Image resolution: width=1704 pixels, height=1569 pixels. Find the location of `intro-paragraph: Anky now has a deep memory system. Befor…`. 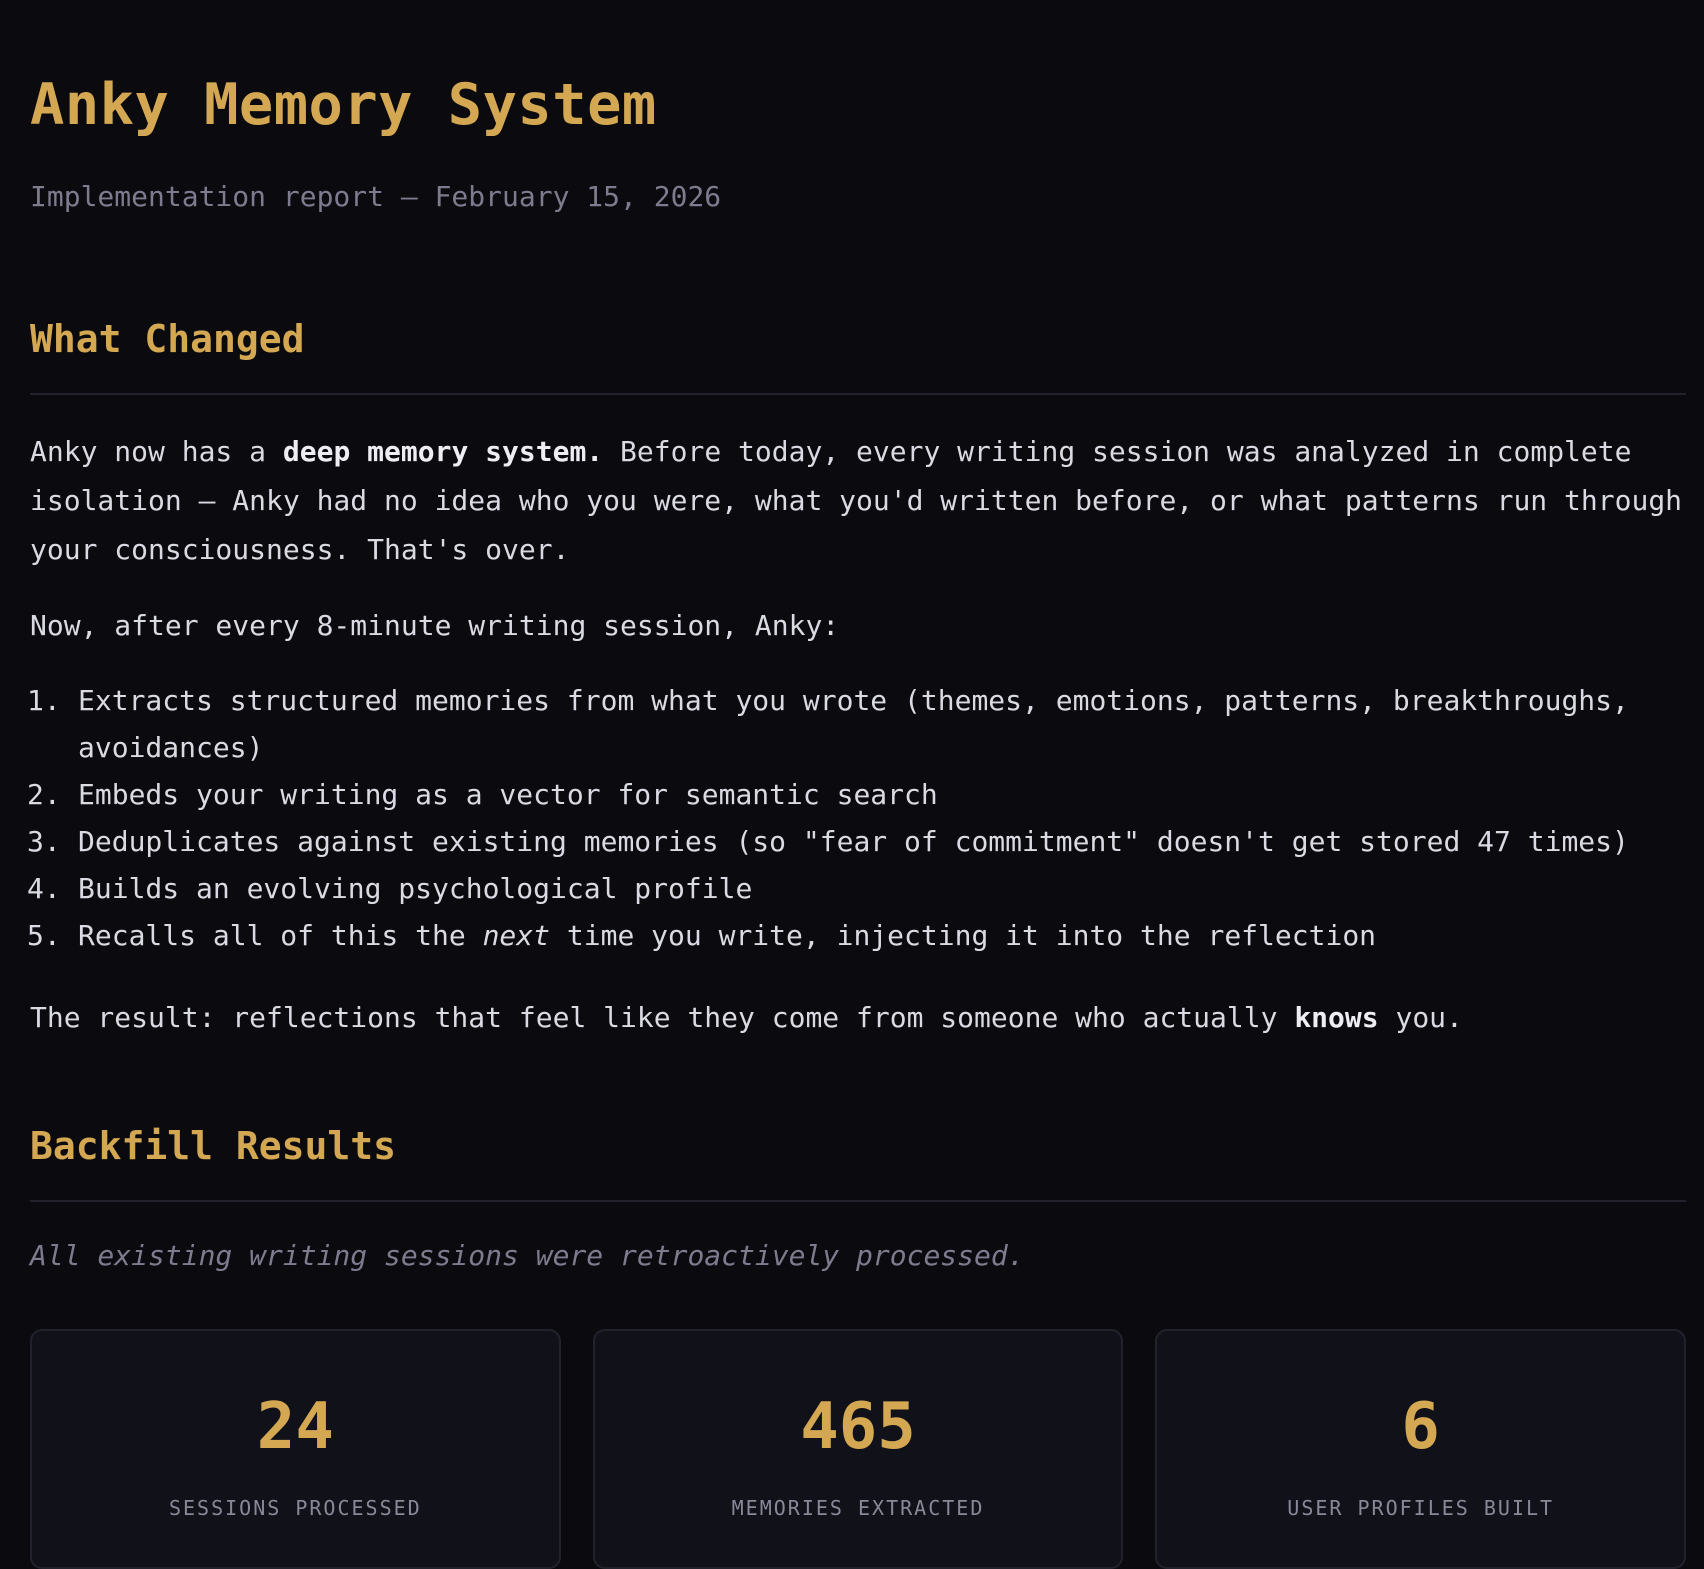

intro-paragraph: Anky now has a deep memory system. Befor… is located at coordinates (858, 500).